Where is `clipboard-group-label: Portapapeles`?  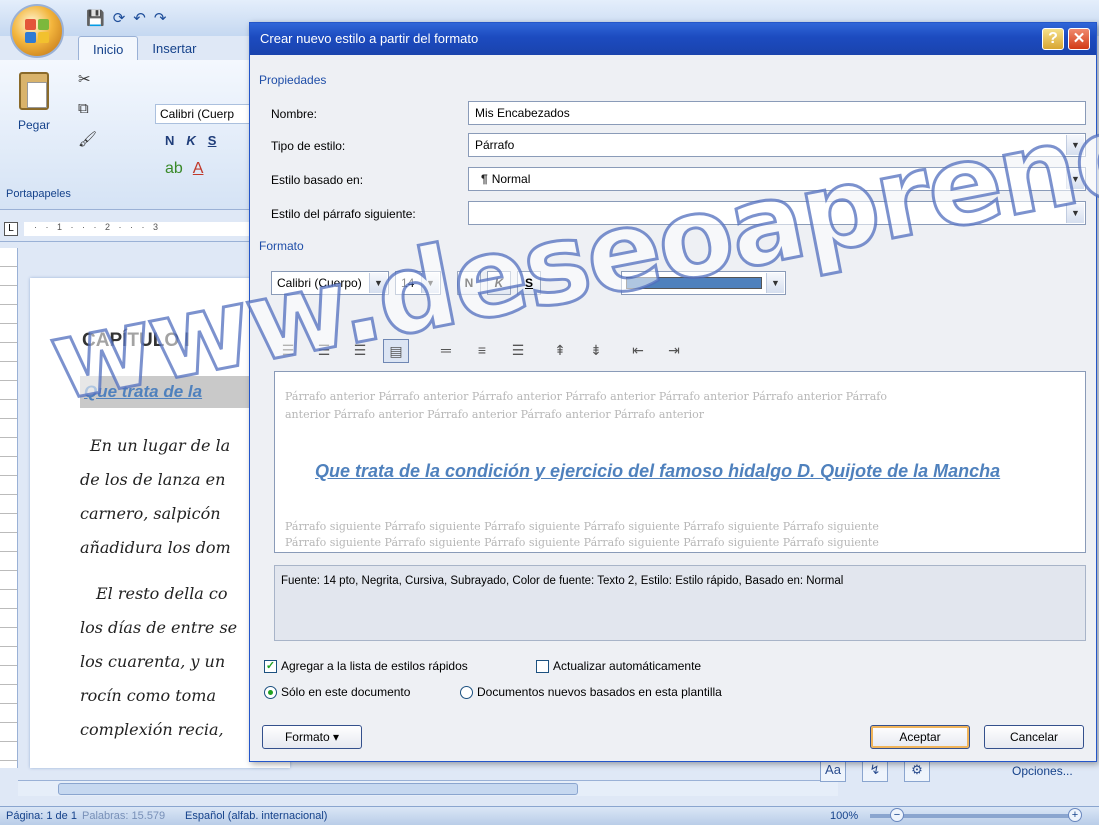
clipboard-group-label: Portapapeles is located at coordinates (38, 194).